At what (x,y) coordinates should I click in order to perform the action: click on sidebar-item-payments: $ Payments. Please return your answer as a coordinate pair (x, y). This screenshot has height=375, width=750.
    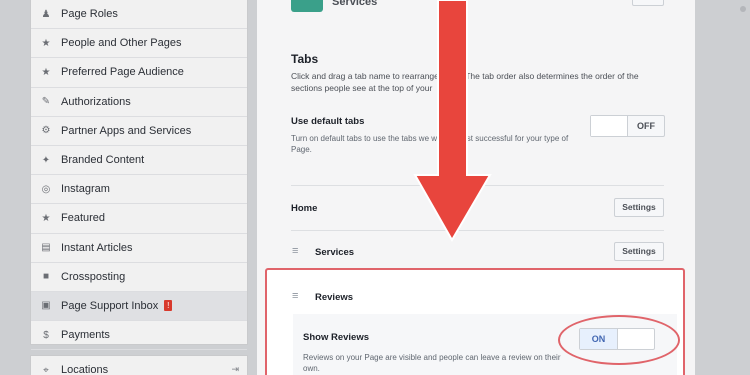
    Looking at the image, I should click on (139, 336).